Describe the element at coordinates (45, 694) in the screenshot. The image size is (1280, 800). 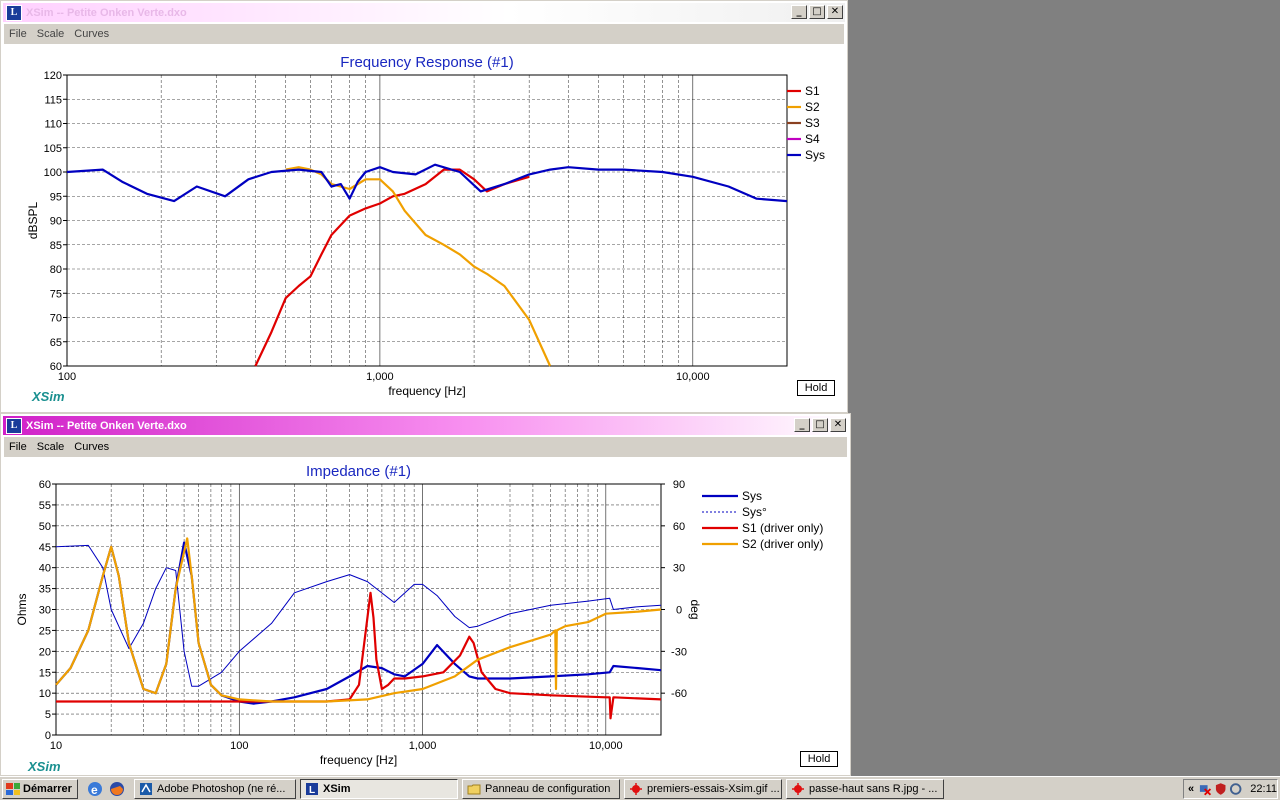
I see `y-tick-label: 10` at that location.